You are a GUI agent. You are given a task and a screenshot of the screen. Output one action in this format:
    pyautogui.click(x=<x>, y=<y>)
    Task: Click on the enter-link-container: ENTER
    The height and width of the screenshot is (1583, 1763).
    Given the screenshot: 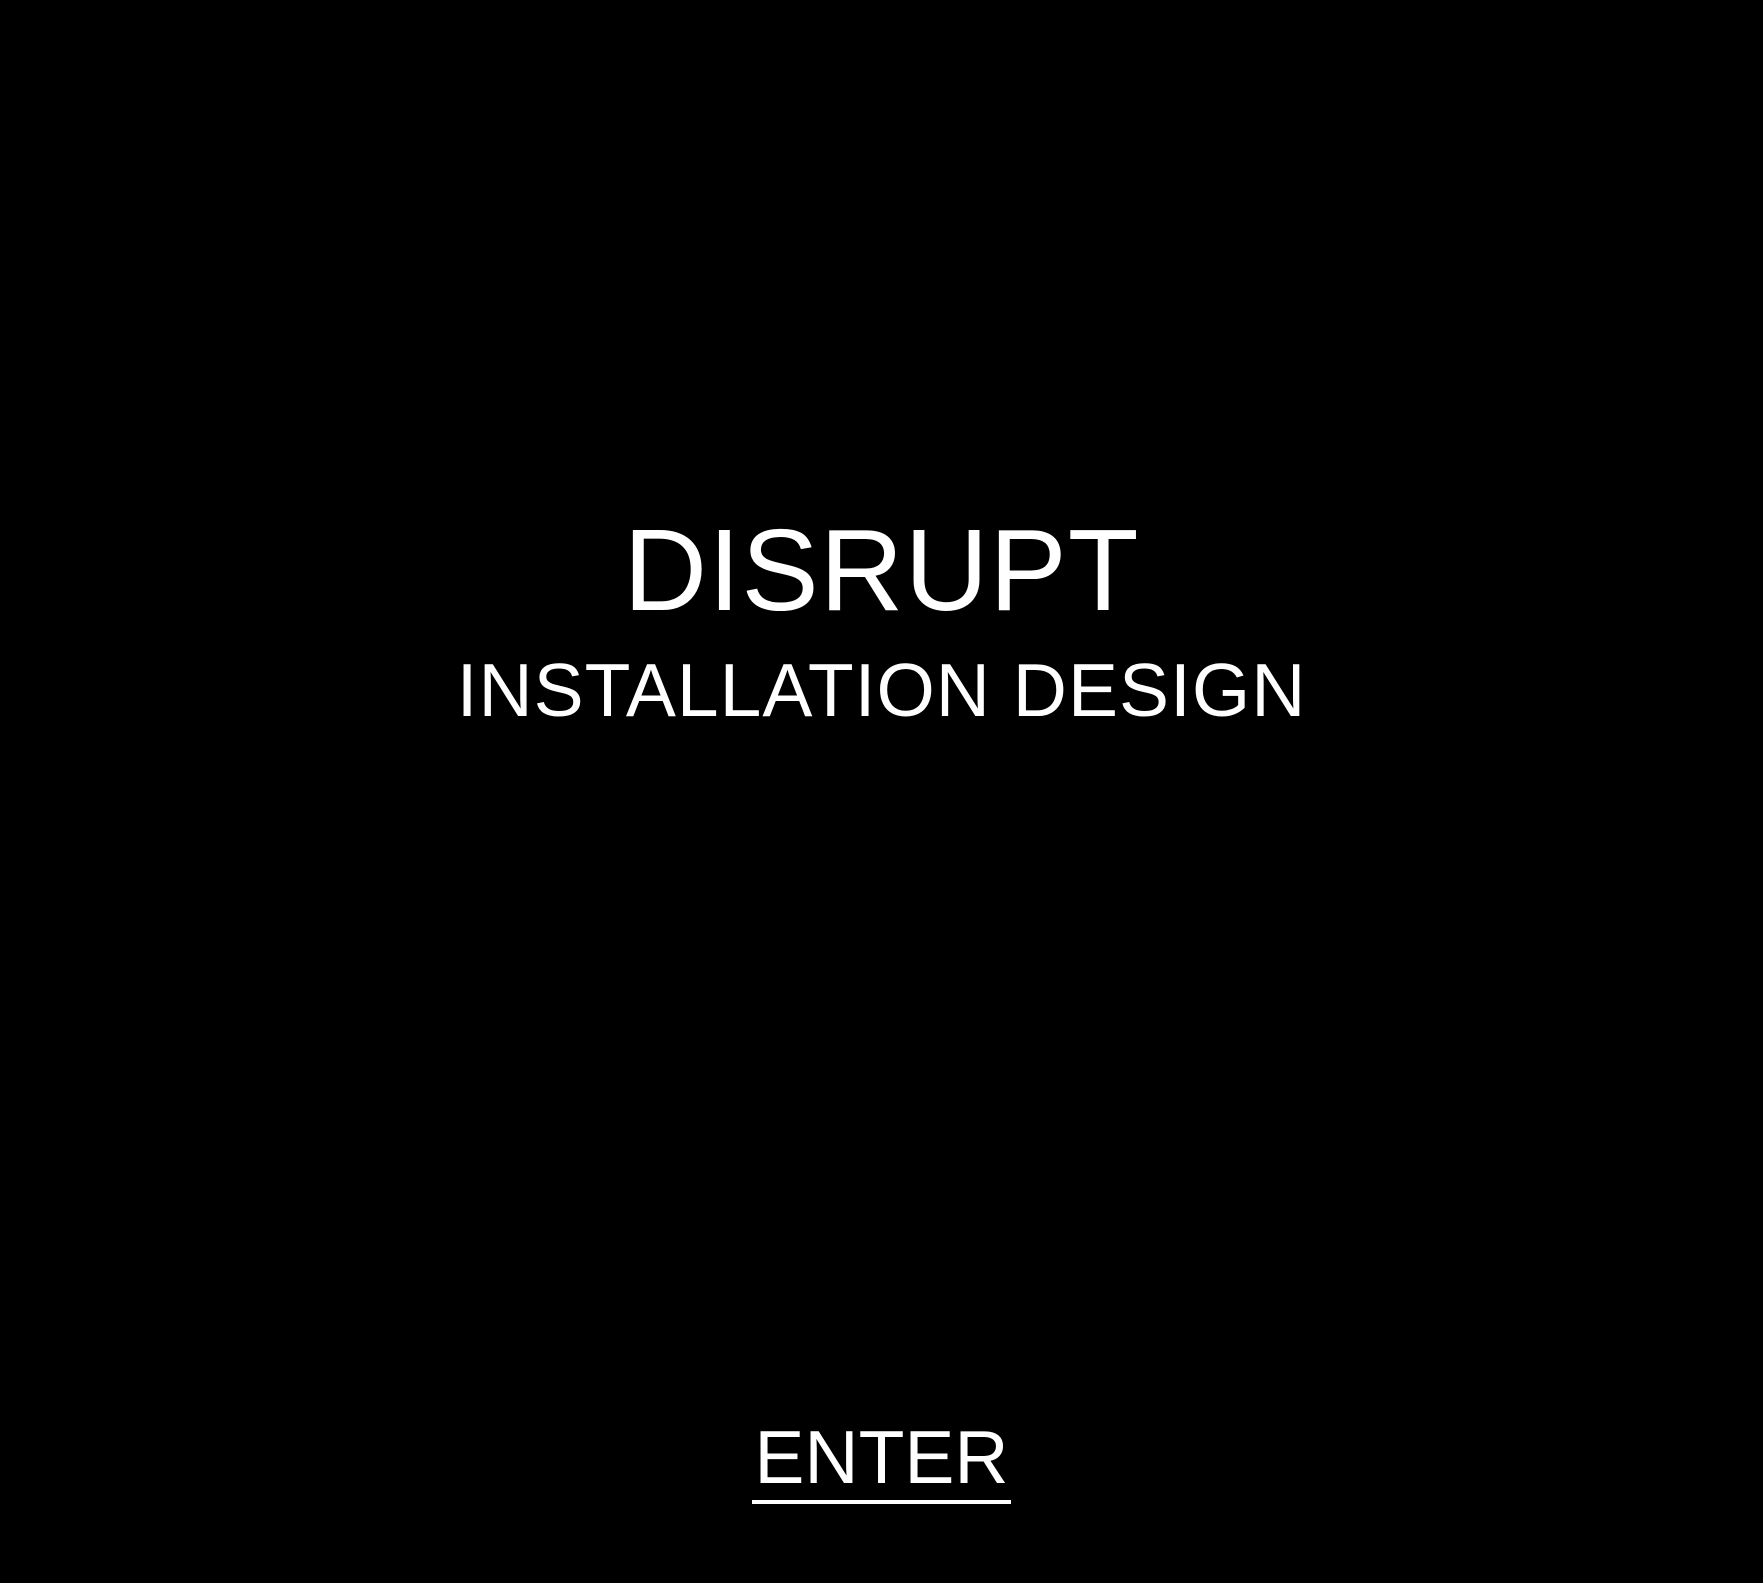 What is the action you would take?
    pyautogui.click(x=881, y=1460)
    